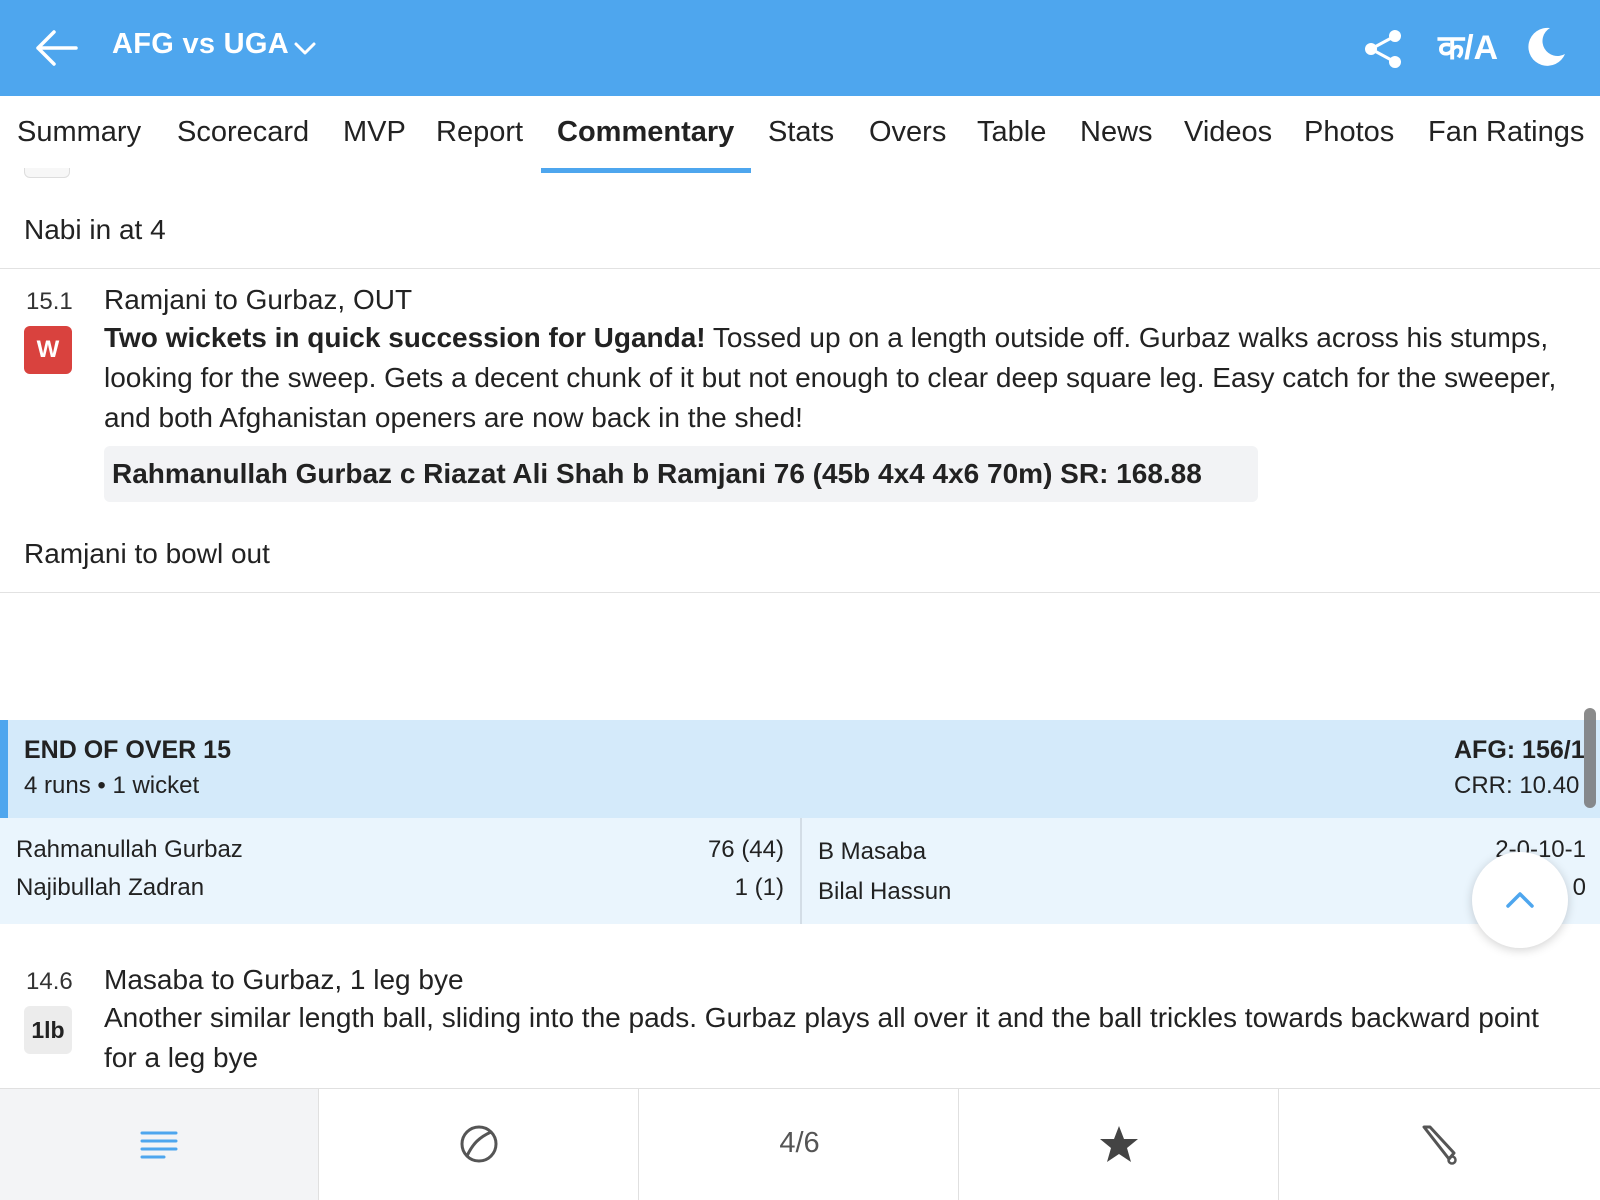 This screenshot has height=1200, width=1600. I want to click on list-icon, so click(159, 1145).